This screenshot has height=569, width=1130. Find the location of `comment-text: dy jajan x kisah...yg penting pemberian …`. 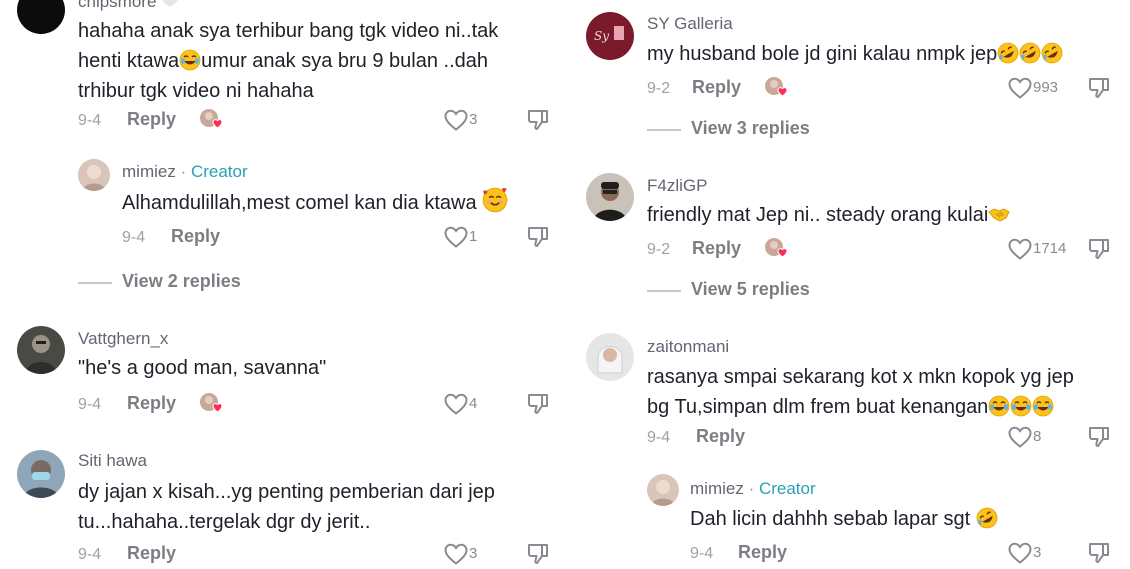

comment-text: dy jajan x kisah...yg penting pemberian … is located at coordinates (286, 507).